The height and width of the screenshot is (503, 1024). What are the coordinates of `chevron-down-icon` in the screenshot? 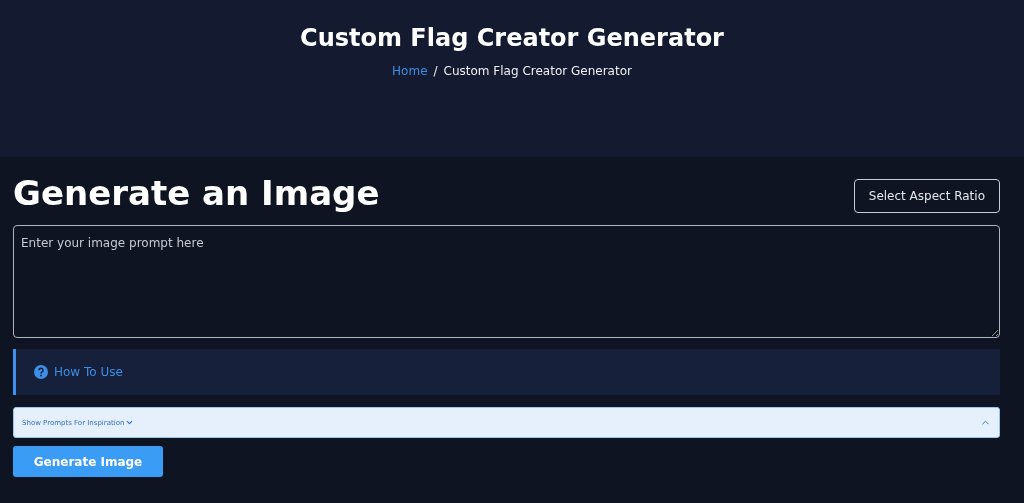 It's located at (130, 422).